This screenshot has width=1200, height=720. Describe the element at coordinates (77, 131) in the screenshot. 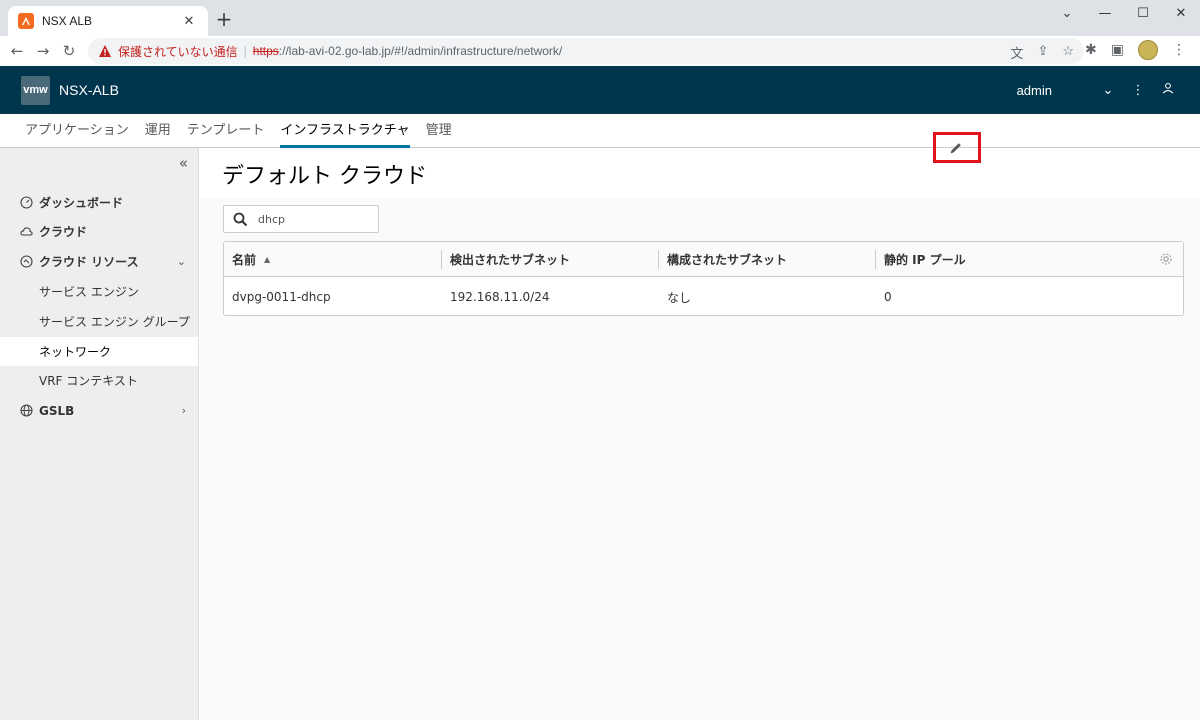

I see `nav-applications: アプリケーション` at that location.